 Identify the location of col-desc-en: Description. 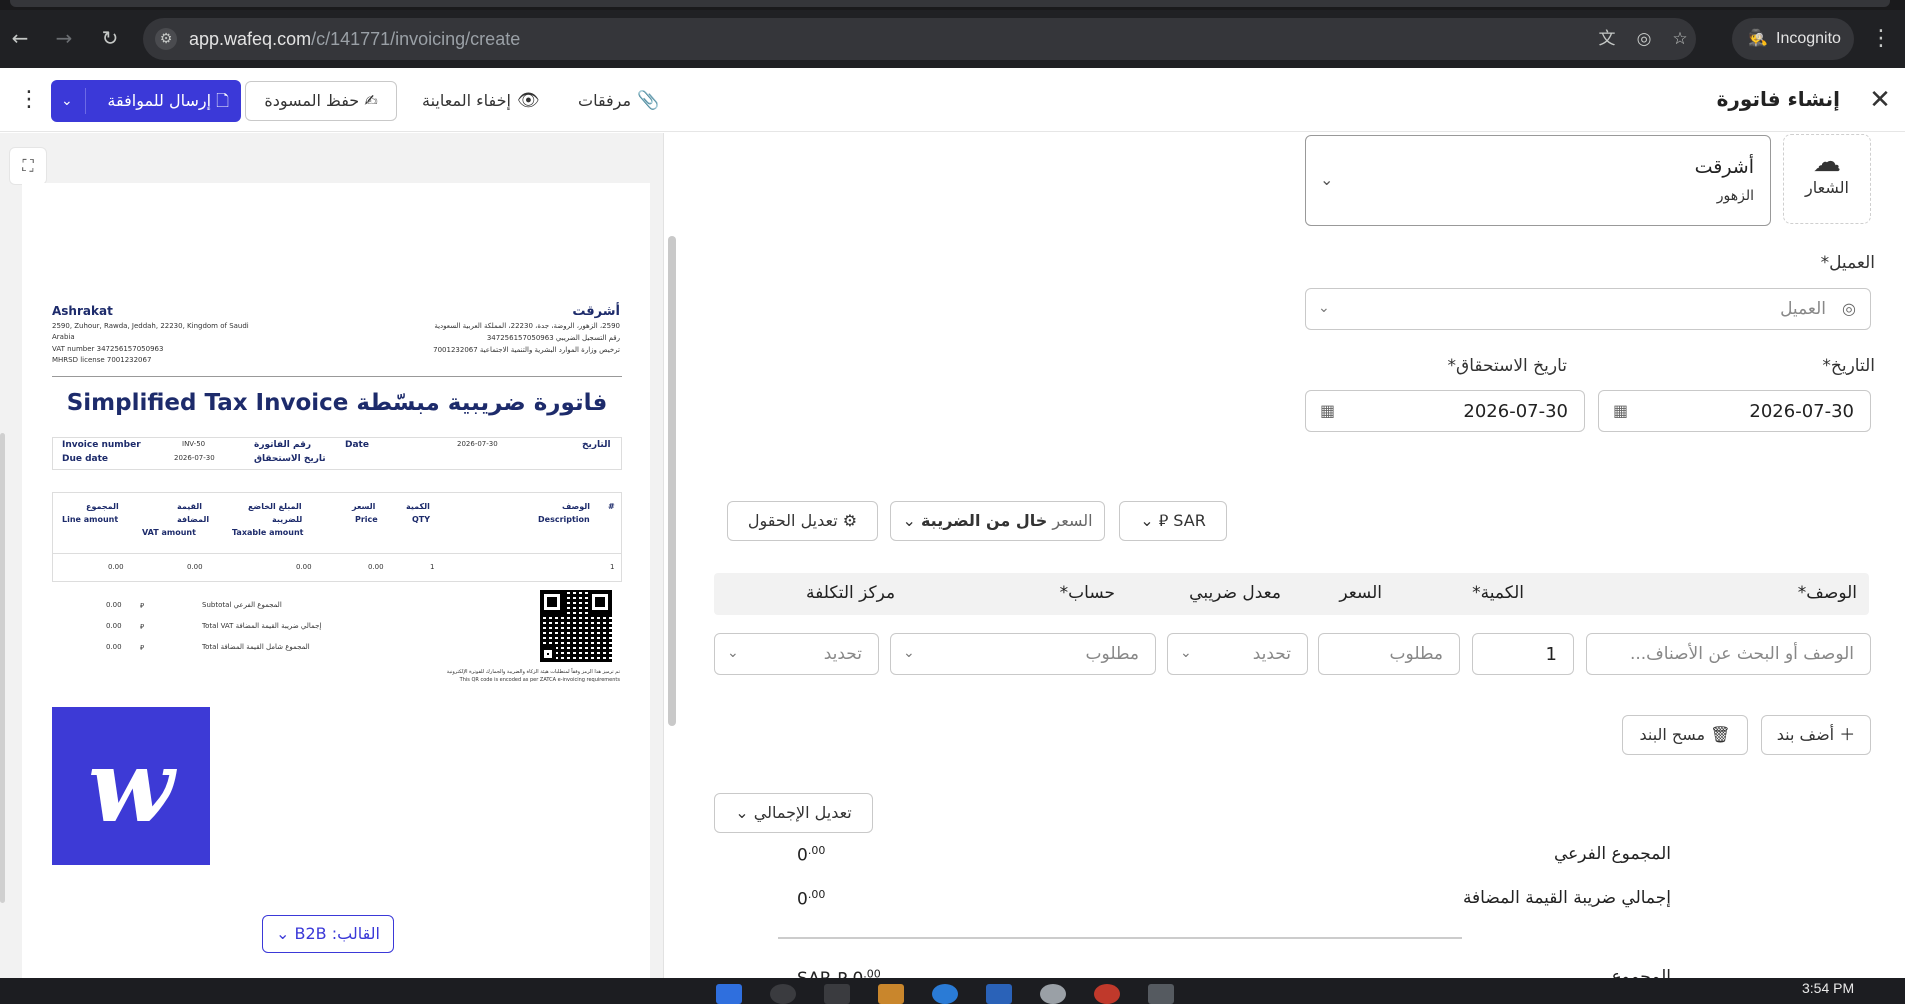
(564, 519).